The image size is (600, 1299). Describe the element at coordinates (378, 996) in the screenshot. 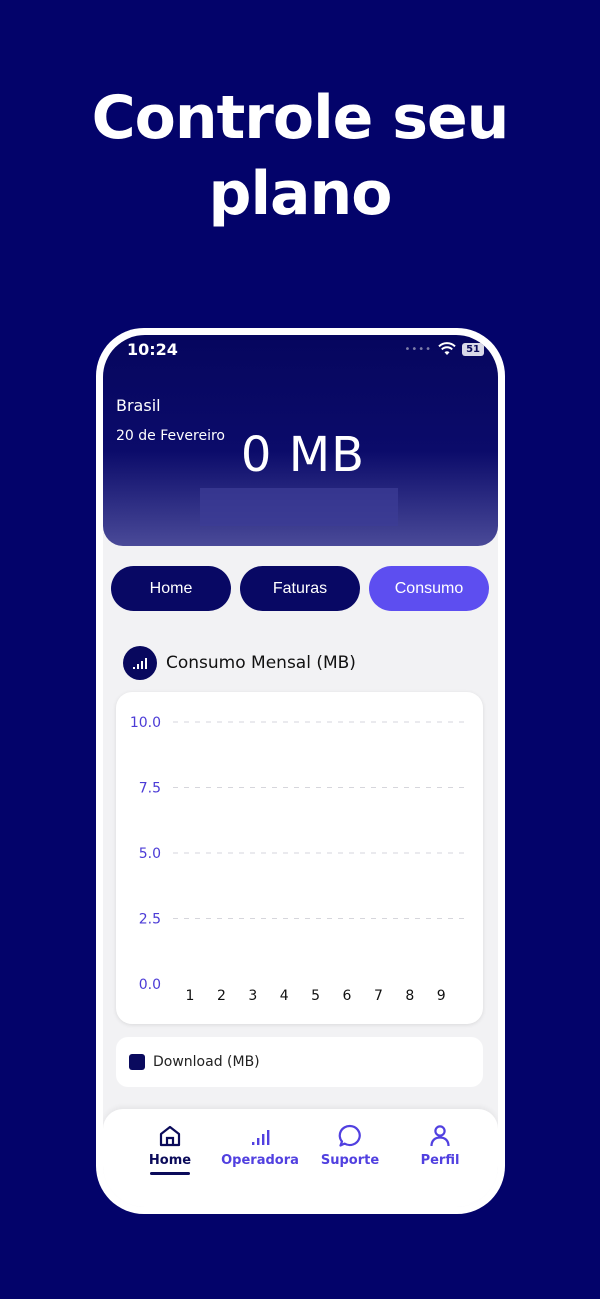

I see `x-tick-label: 7` at that location.